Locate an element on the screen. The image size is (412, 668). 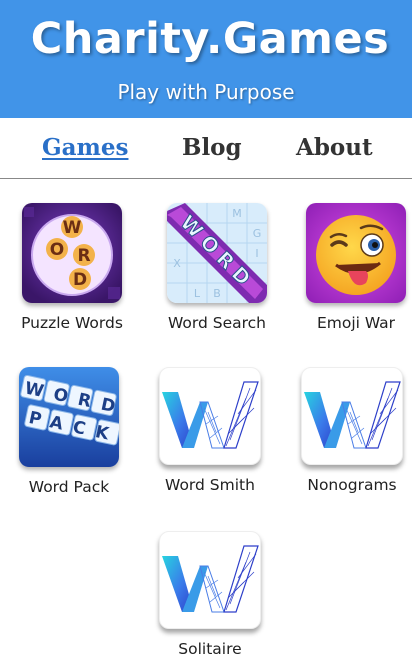
main-nav: Games Blog About is located at coordinates (206, 148).